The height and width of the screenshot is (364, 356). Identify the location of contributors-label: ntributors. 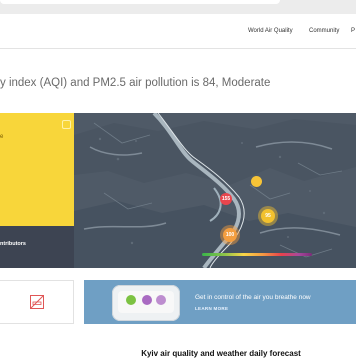
(13, 244).